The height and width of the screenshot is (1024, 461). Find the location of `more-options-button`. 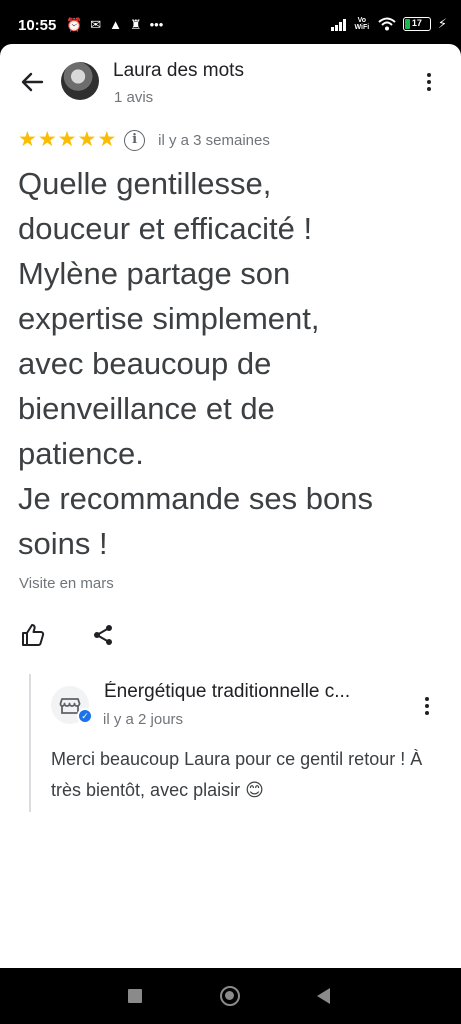

more-options-button is located at coordinates (429, 82).